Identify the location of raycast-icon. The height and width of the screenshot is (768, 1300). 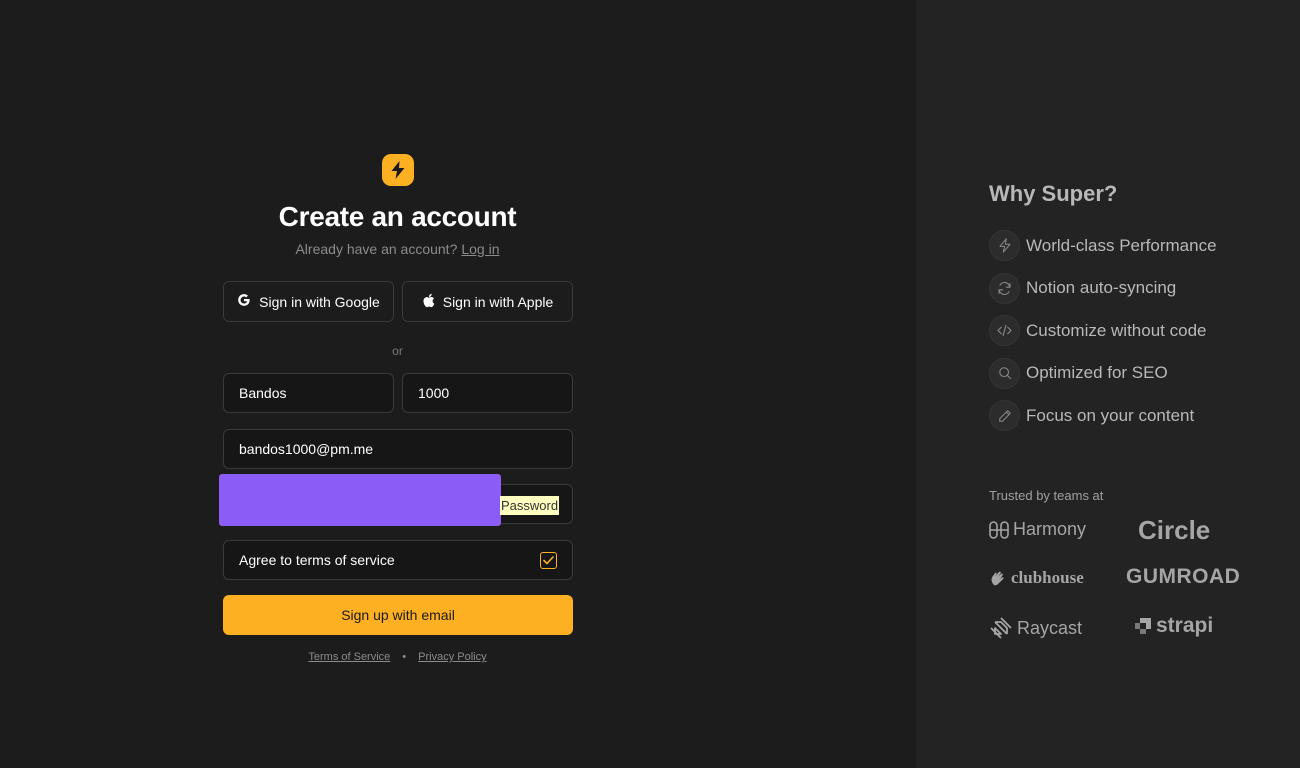
(1001, 628).